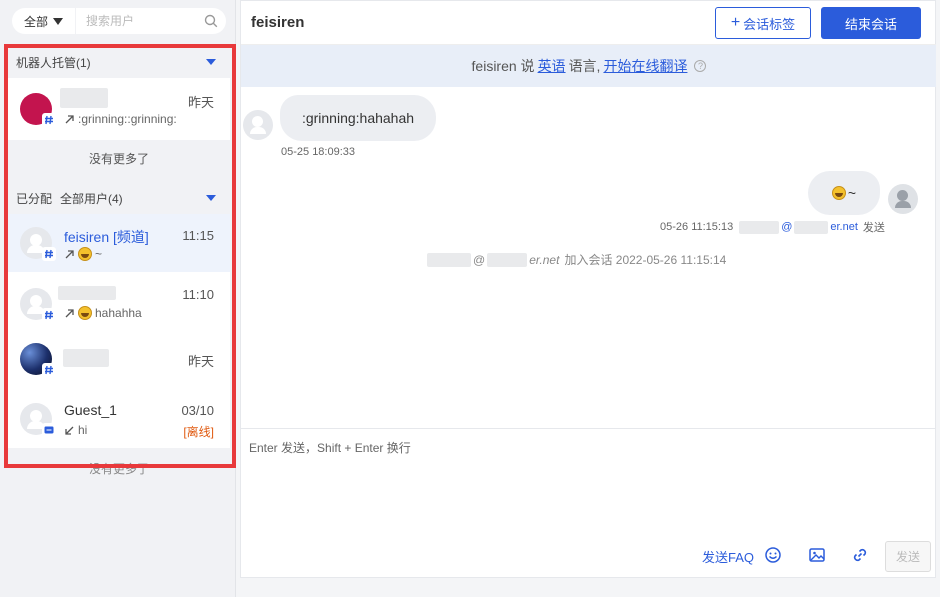  I want to click on message-input, so click(589, 484).